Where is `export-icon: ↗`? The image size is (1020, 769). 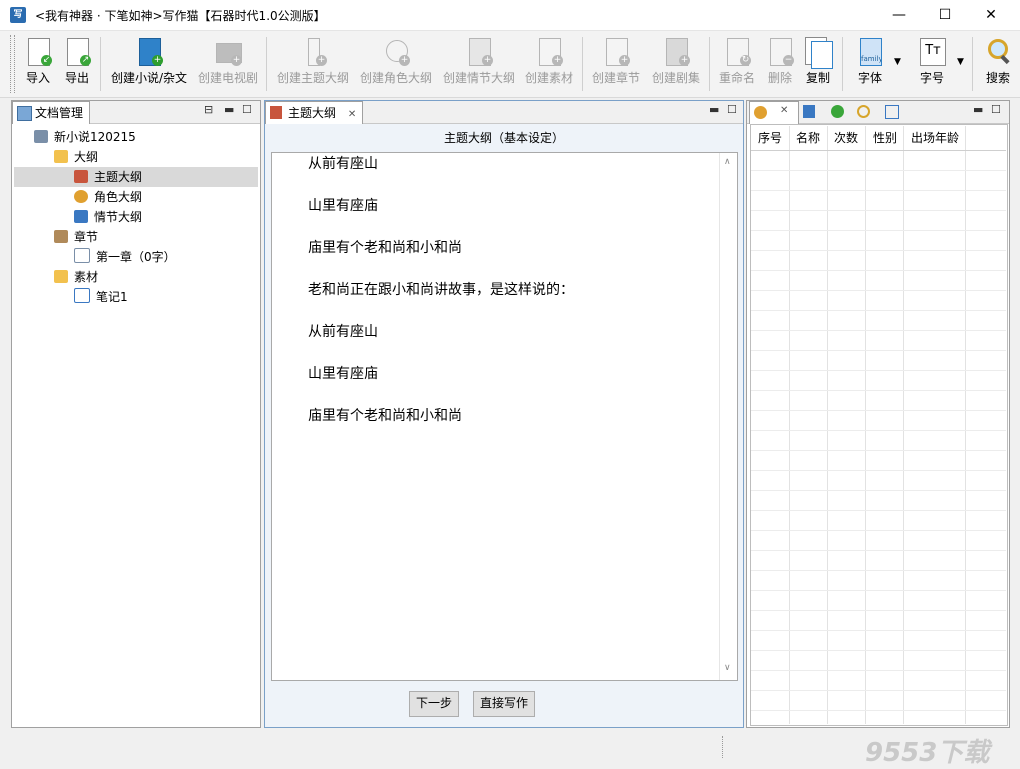 export-icon: ↗ is located at coordinates (77, 51).